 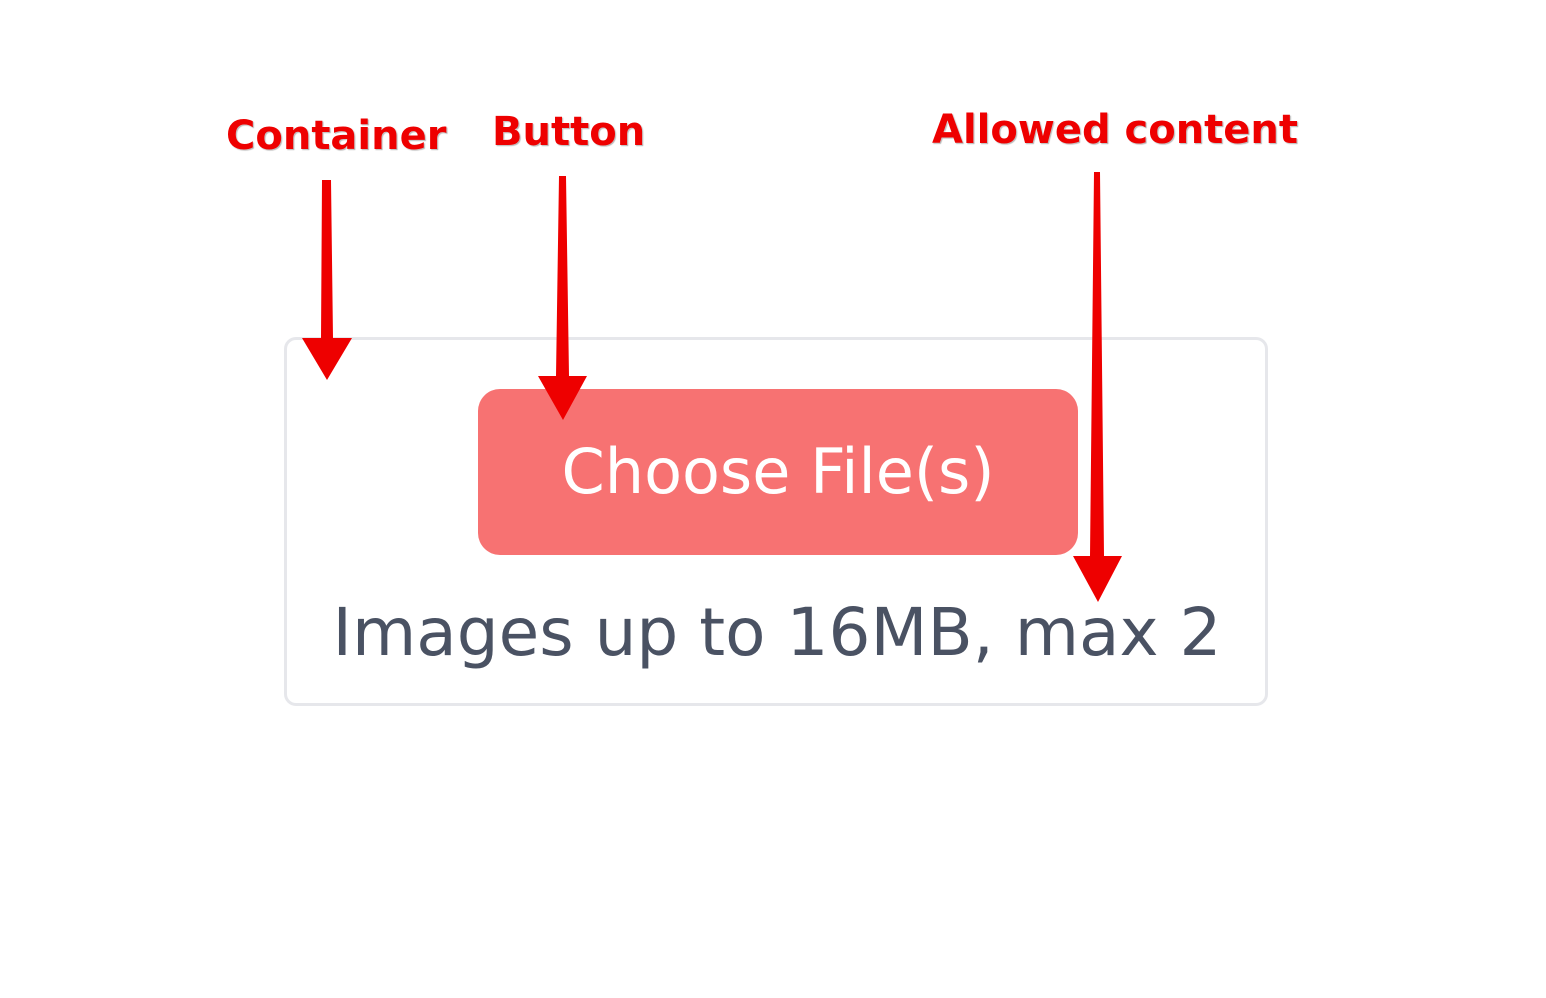 What do you see at coordinates (1115, 130) in the screenshot?
I see `annotation-label-allowed-content: Allowed content` at bounding box center [1115, 130].